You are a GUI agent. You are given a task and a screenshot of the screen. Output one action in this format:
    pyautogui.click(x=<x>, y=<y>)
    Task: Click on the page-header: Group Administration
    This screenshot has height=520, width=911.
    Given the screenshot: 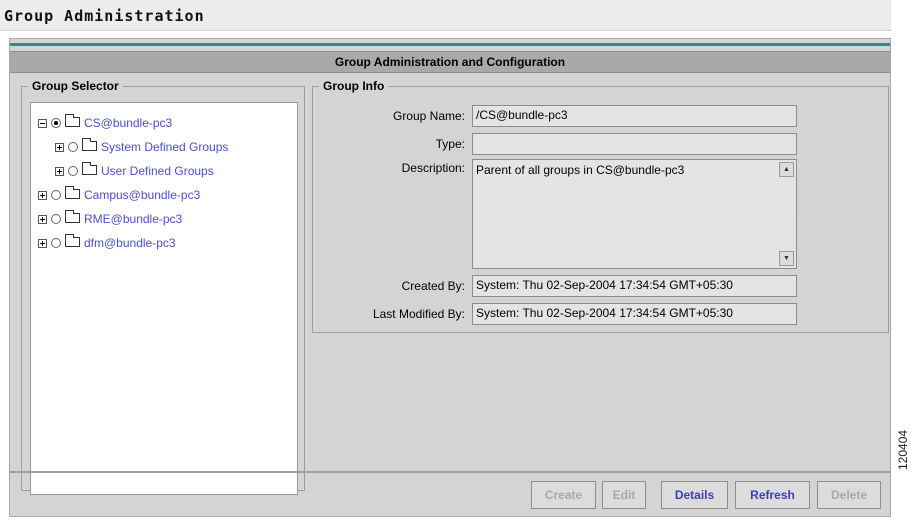 What is the action you would take?
    pyautogui.click(x=445, y=15)
    